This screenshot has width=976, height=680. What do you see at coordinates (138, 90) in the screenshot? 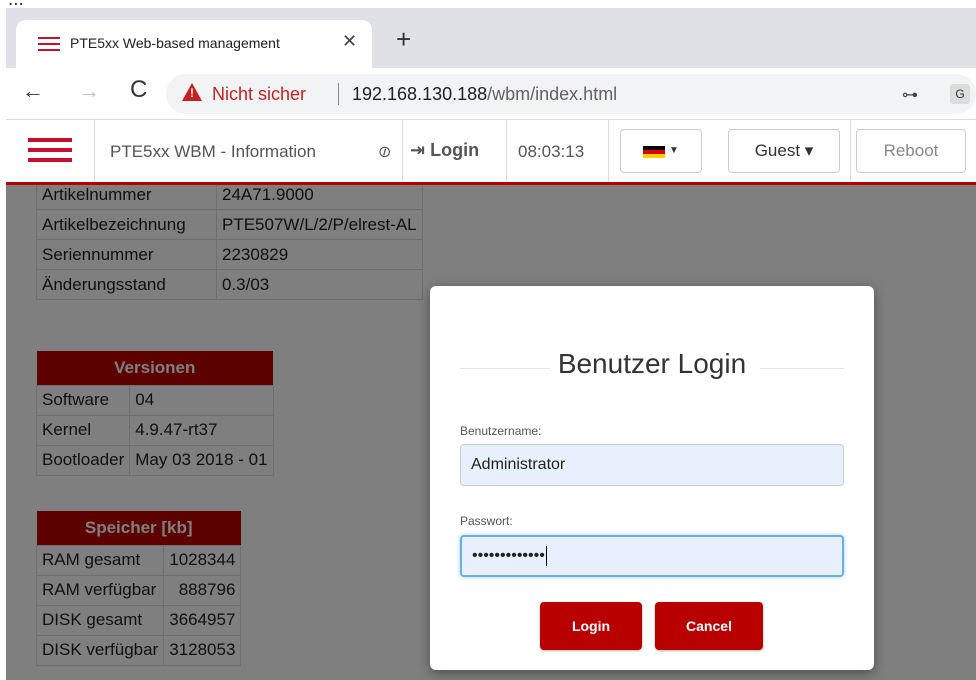
I see `reload-button: C` at bounding box center [138, 90].